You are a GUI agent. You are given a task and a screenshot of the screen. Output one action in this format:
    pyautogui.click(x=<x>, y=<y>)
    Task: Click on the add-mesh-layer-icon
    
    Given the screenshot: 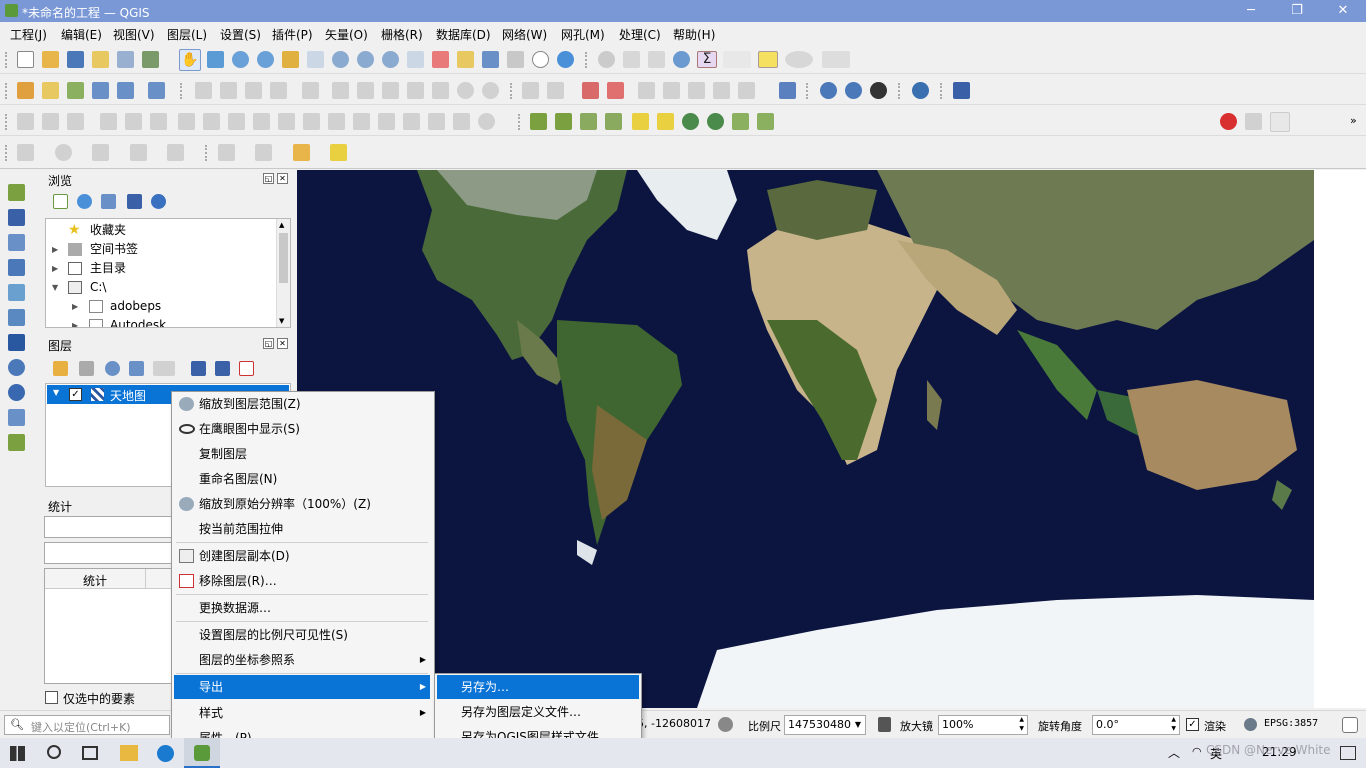 What is the action you would take?
    pyautogui.click(x=16, y=242)
    